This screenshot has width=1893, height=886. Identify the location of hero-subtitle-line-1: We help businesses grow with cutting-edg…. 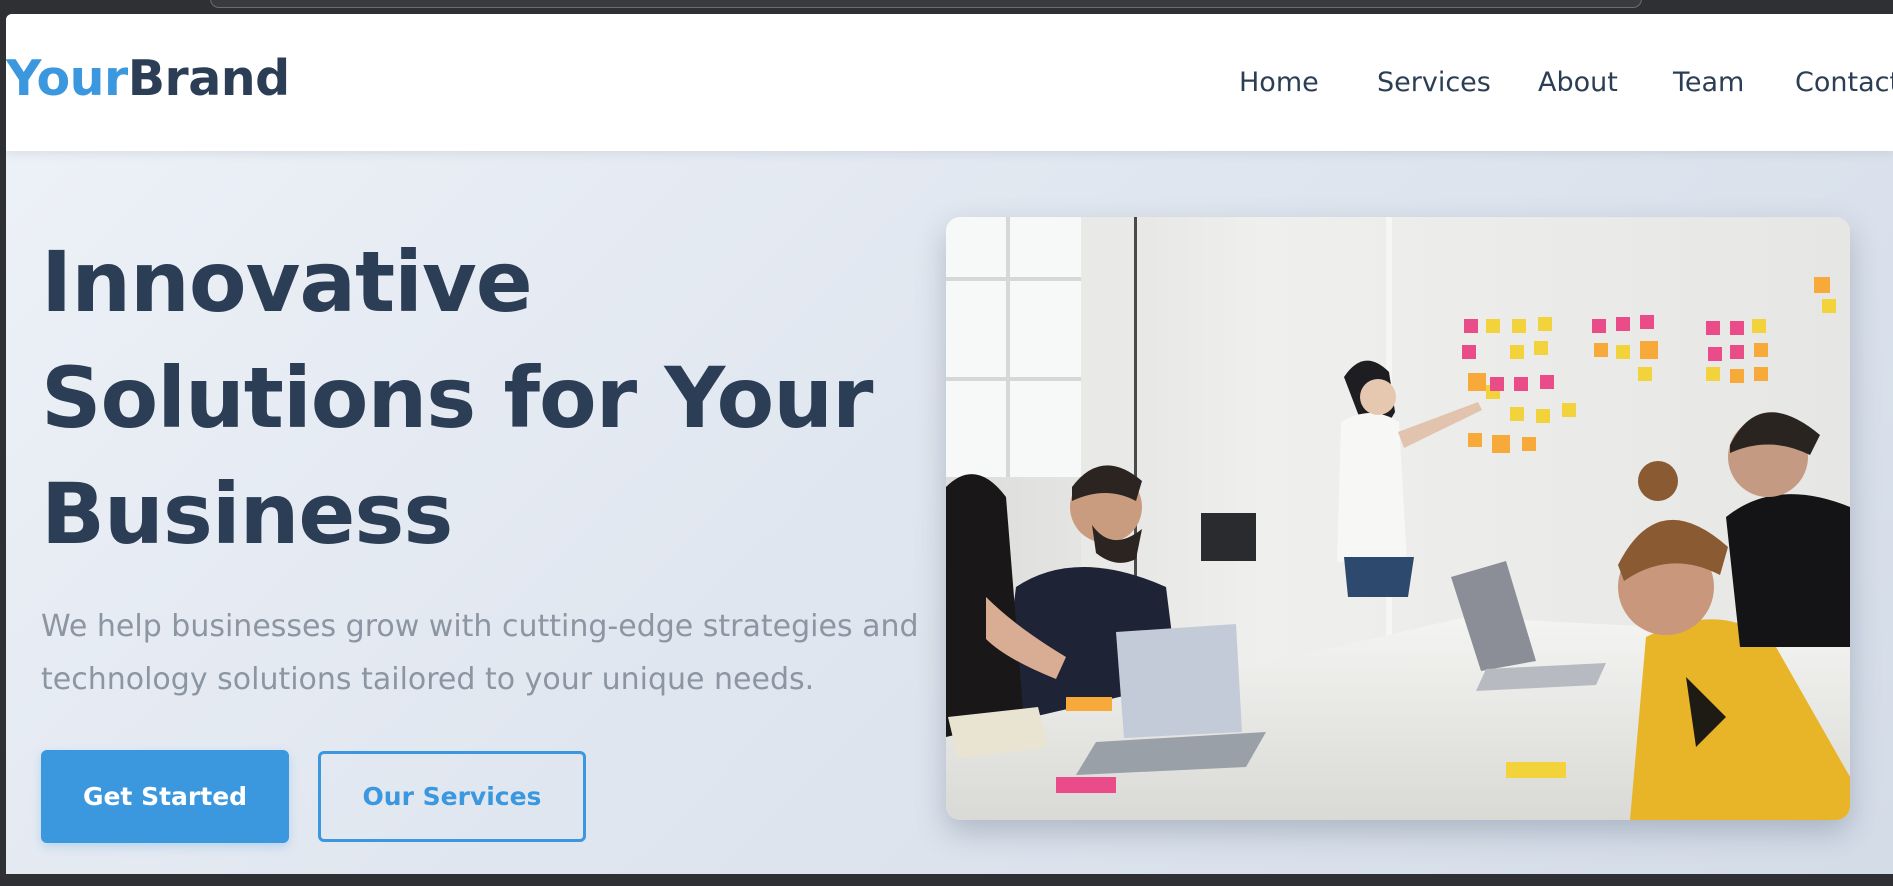
(480, 626).